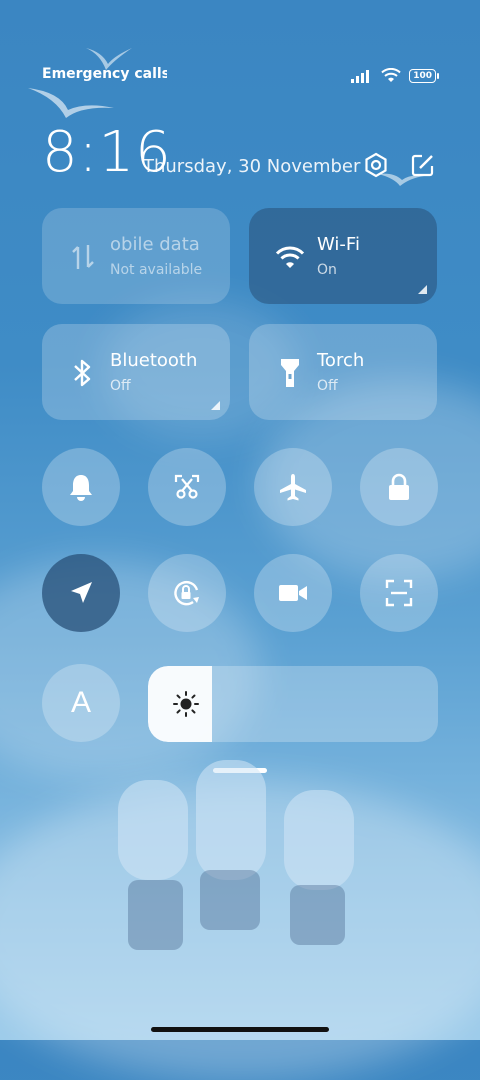  I want to click on location-toggle, so click(81, 593).